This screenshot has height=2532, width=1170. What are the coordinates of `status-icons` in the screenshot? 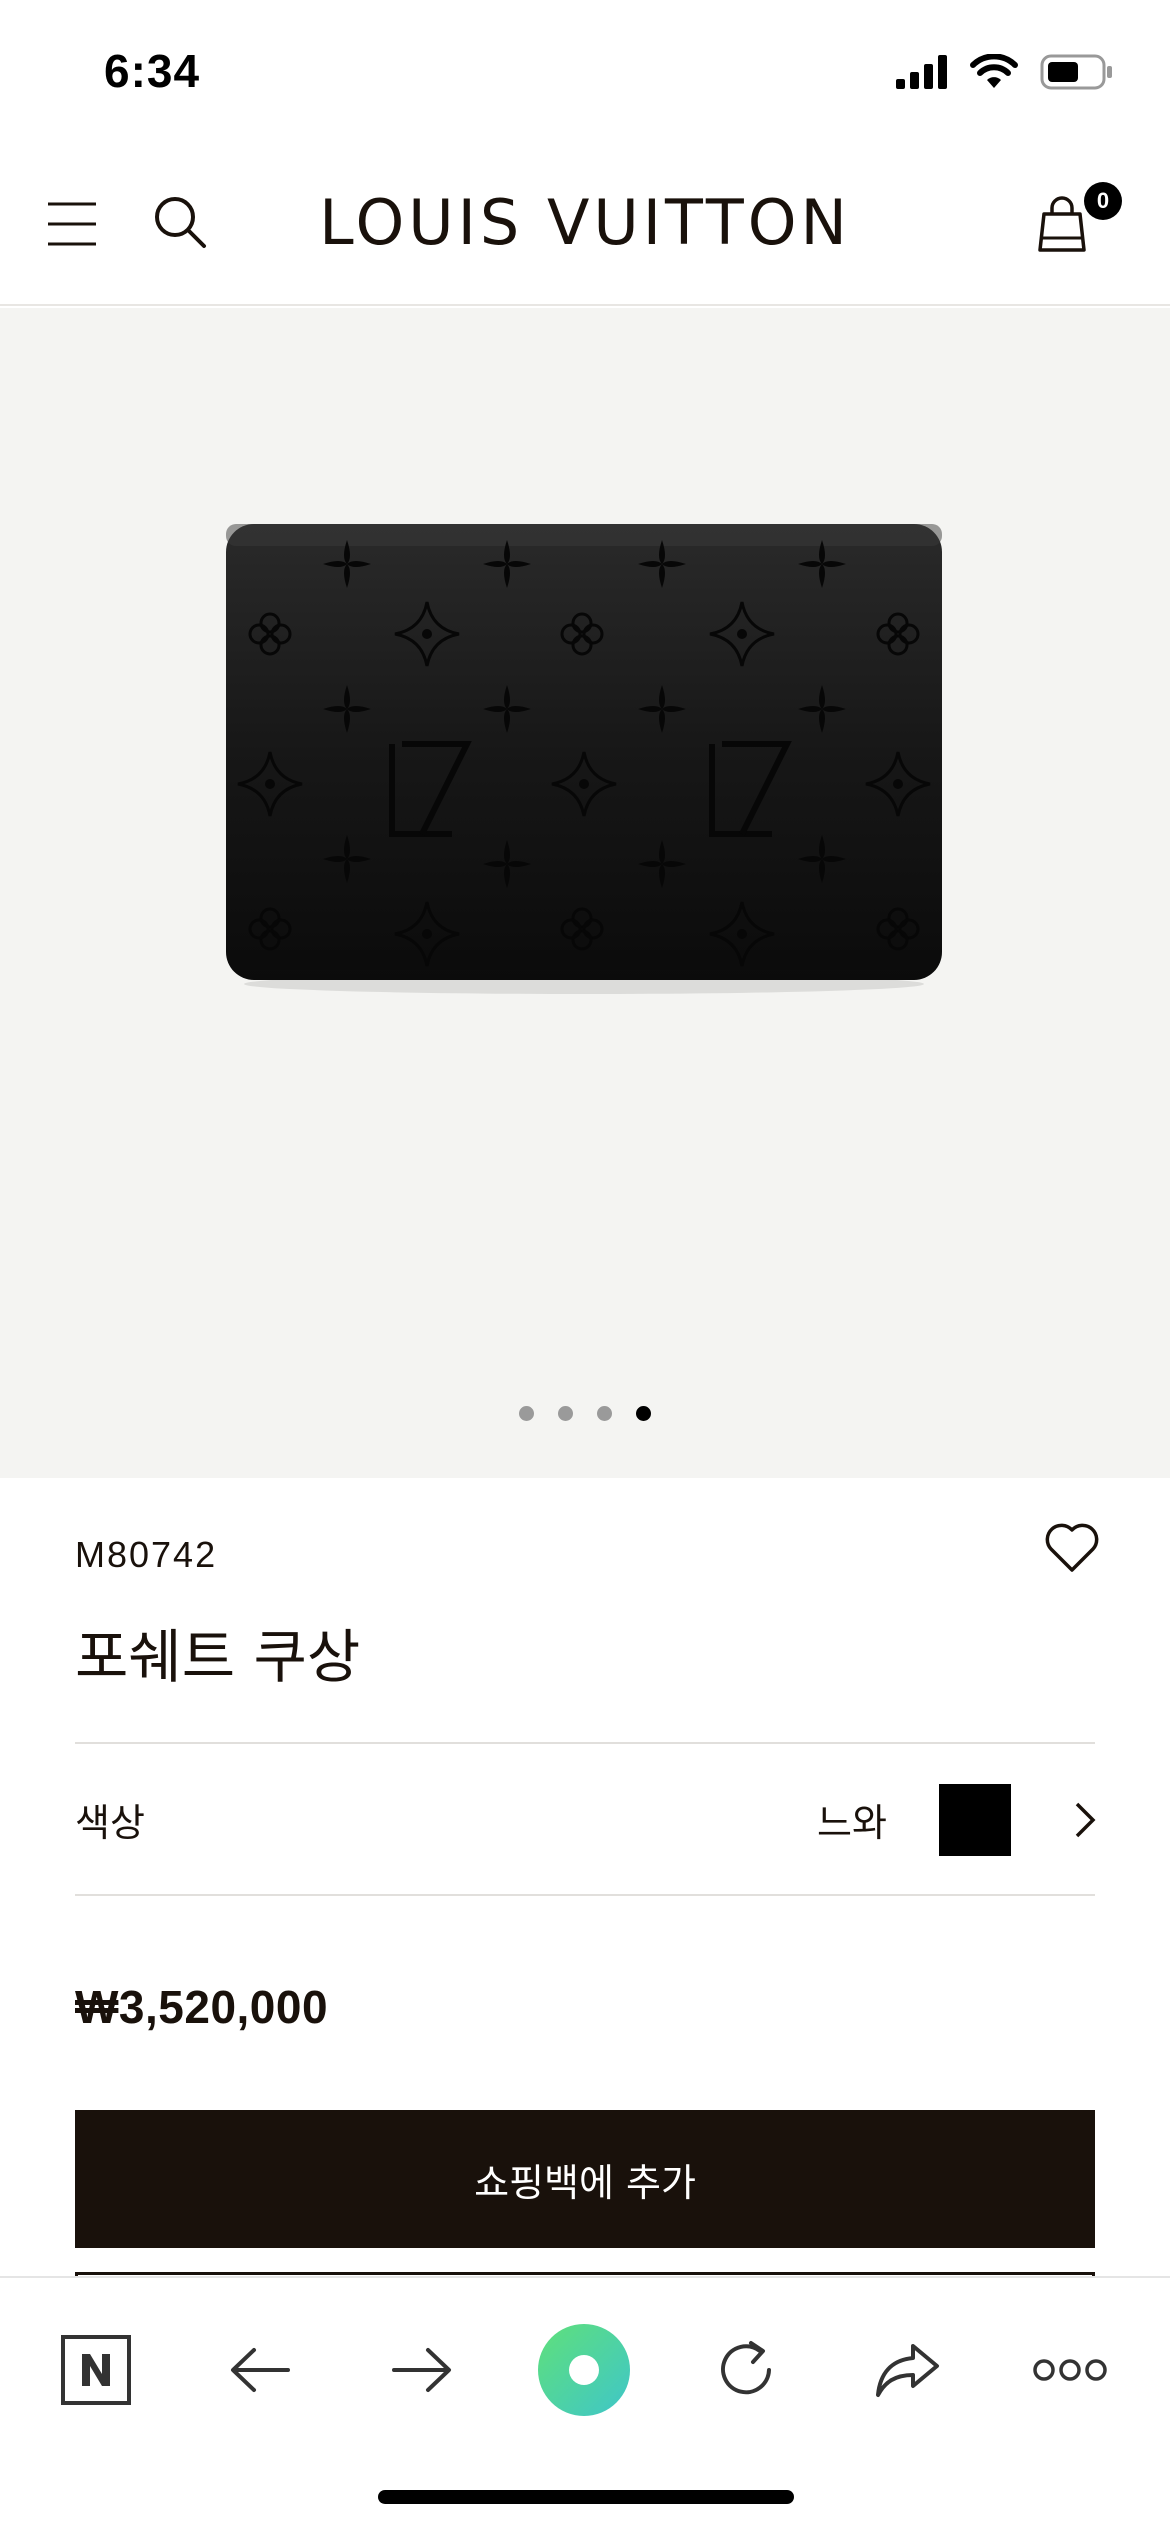 It's located at (1005, 72).